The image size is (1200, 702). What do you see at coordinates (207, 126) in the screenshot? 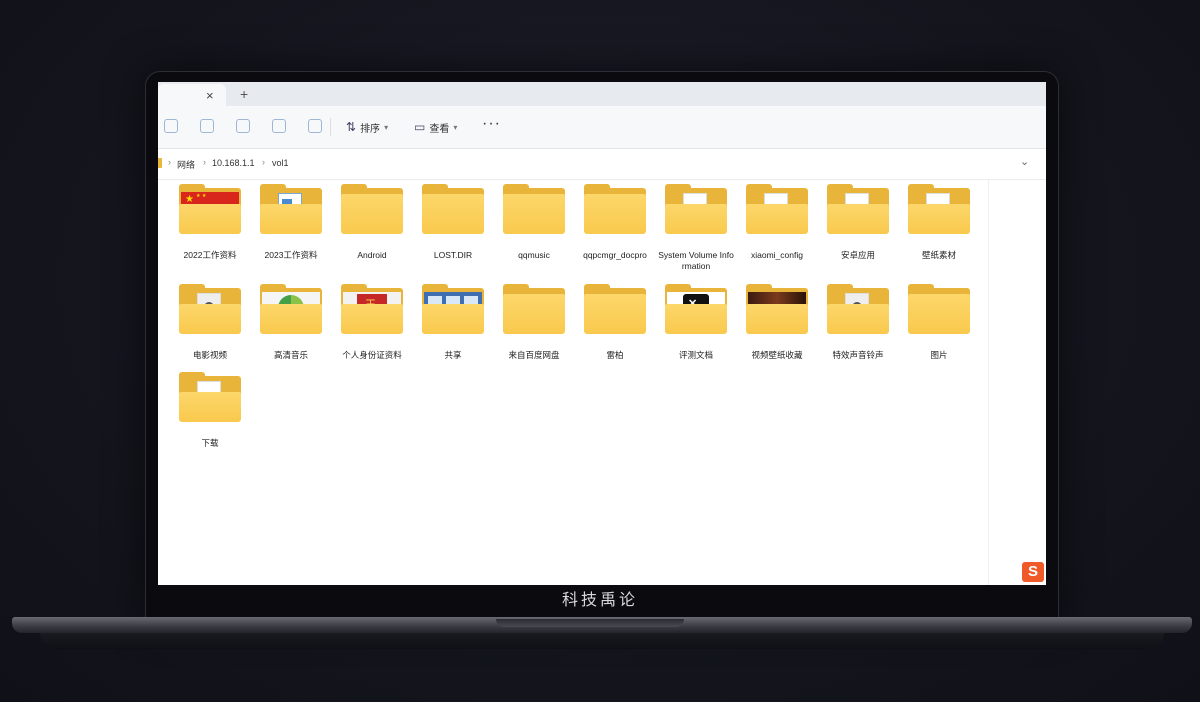
I see `copy-icon` at bounding box center [207, 126].